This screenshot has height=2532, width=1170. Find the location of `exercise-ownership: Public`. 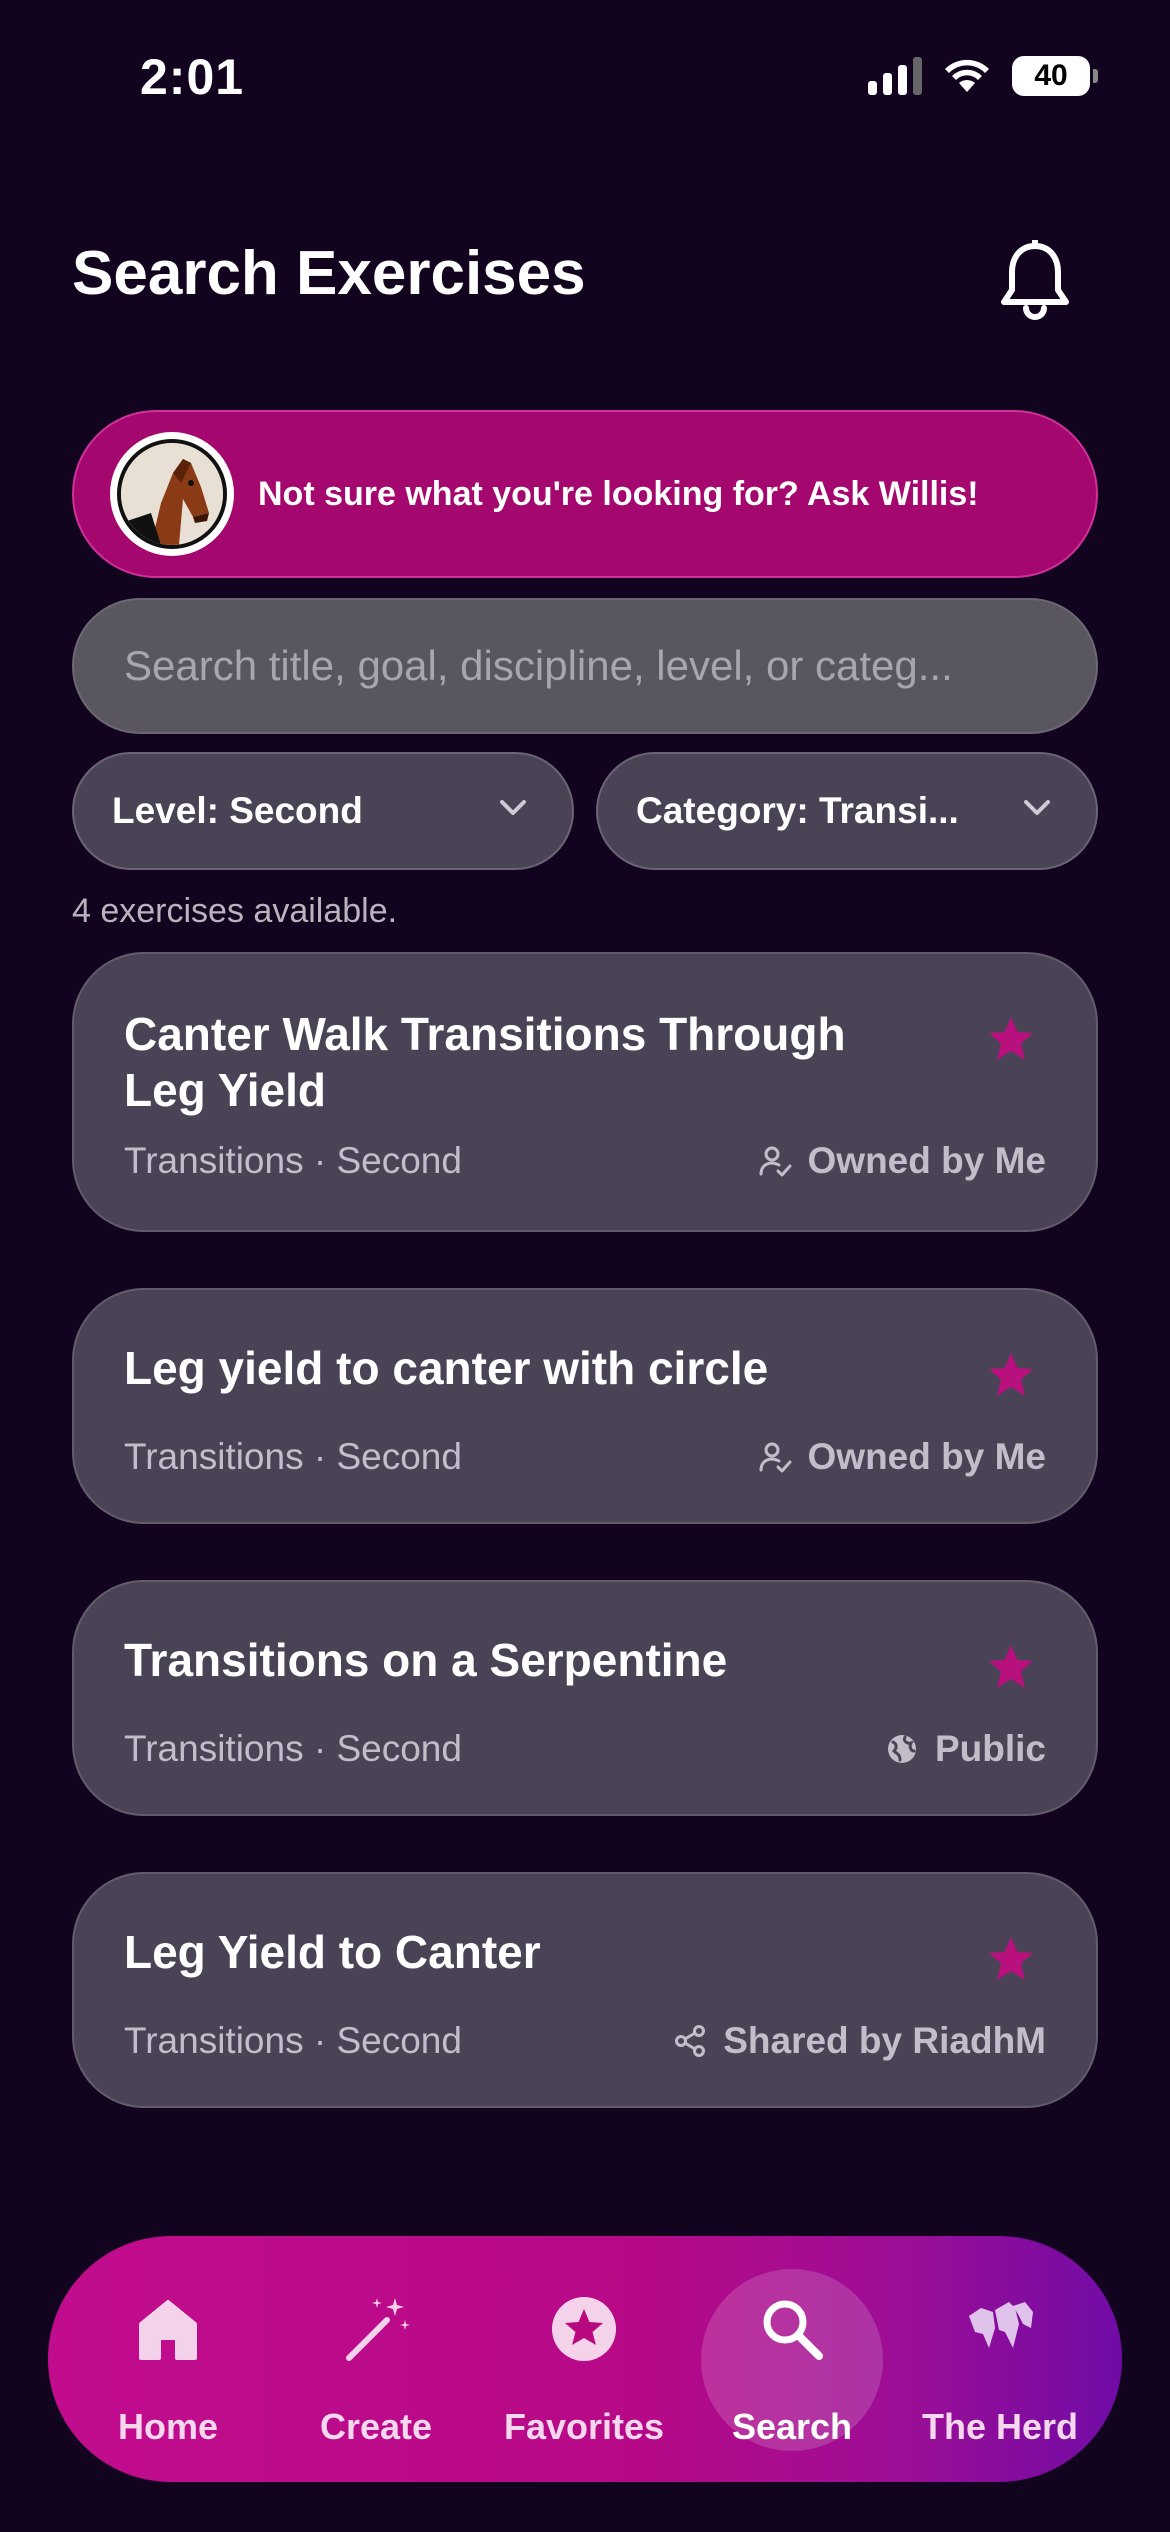

exercise-ownership: Public is located at coordinates (965, 1749).